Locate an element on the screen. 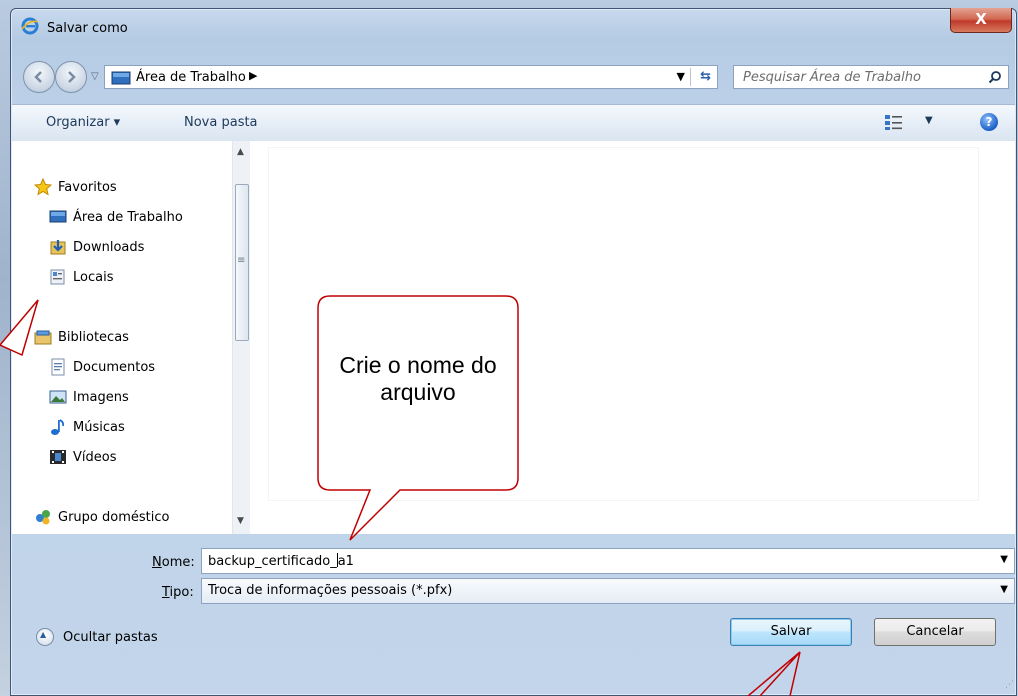 The image size is (1018, 696). file-type-value: Troca de informações pessoais (*.pfx) is located at coordinates (330, 590).